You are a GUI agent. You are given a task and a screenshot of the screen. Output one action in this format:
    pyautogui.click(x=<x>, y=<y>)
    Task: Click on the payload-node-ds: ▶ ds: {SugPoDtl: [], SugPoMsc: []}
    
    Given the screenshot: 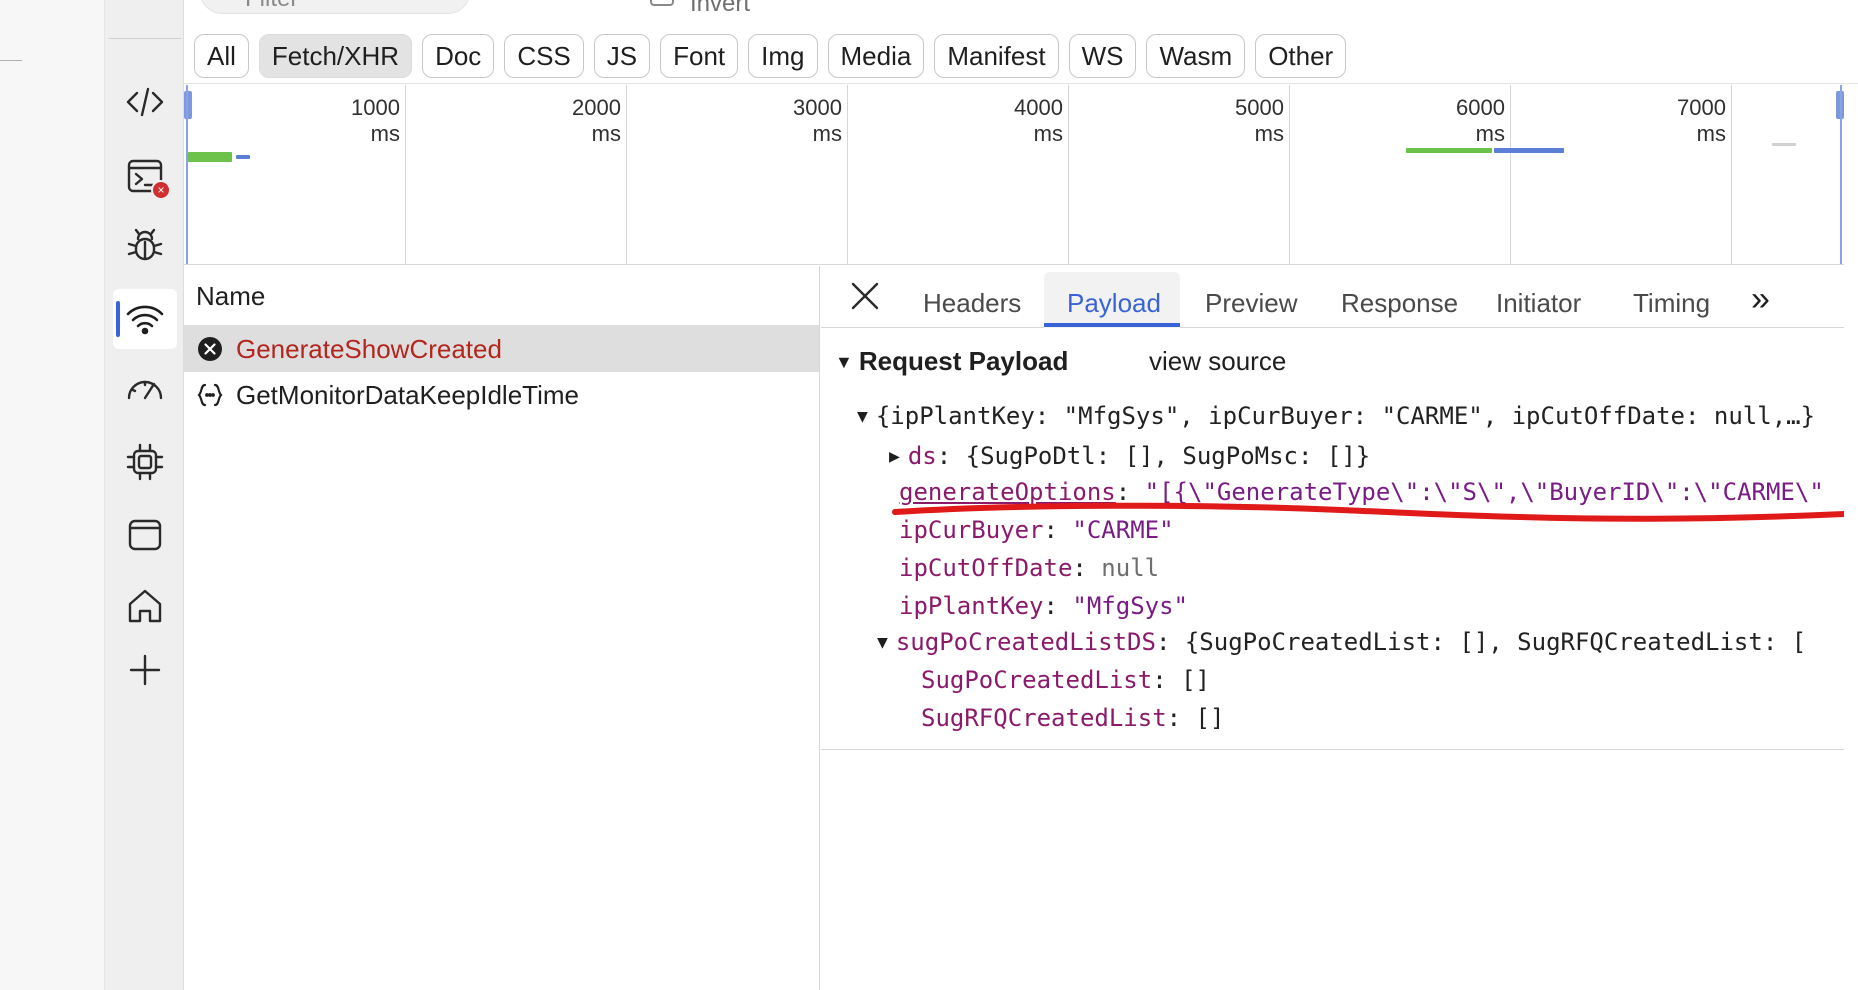 What is the action you would take?
    pyautogui.click(x=1129, y=456)
    